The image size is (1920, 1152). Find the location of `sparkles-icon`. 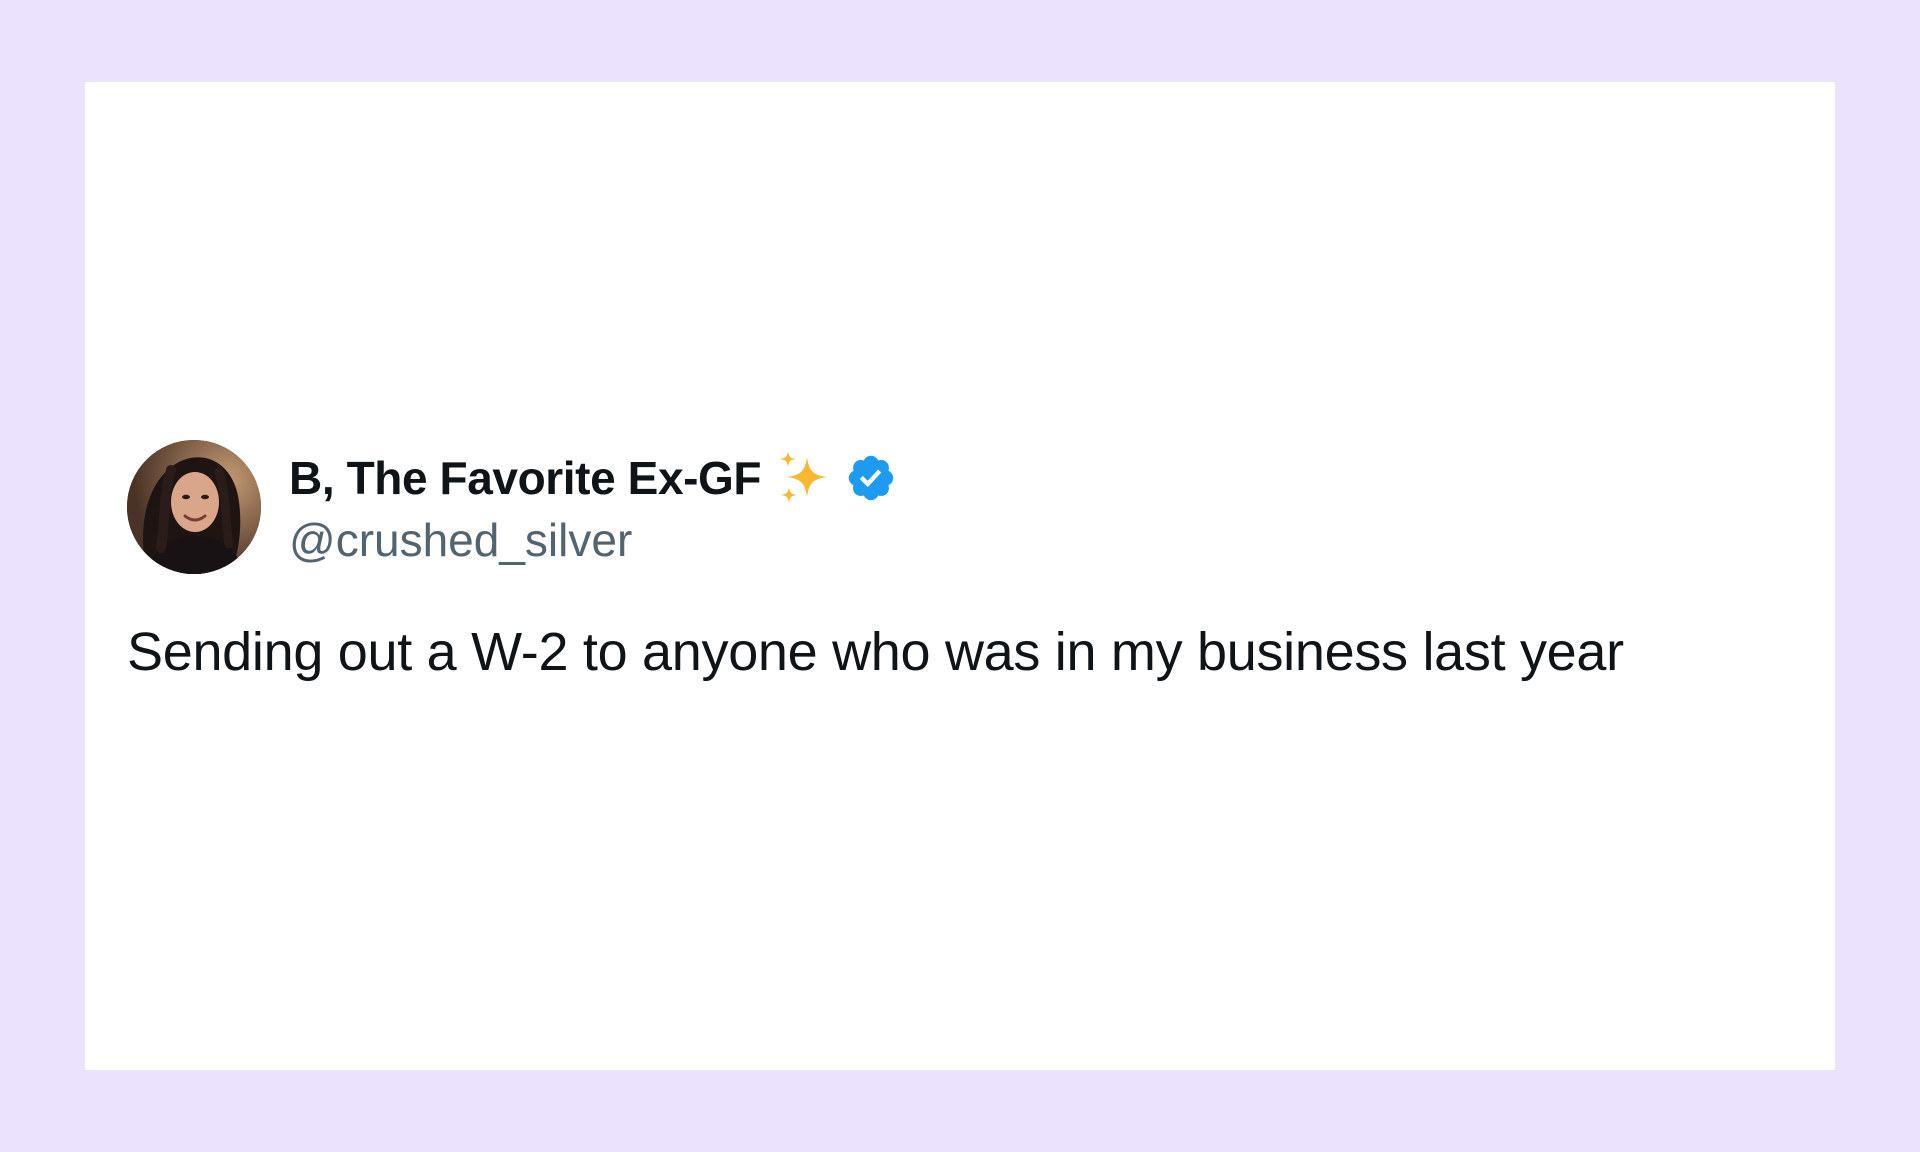

sparkles-icon is located at coordinates (804, 478).